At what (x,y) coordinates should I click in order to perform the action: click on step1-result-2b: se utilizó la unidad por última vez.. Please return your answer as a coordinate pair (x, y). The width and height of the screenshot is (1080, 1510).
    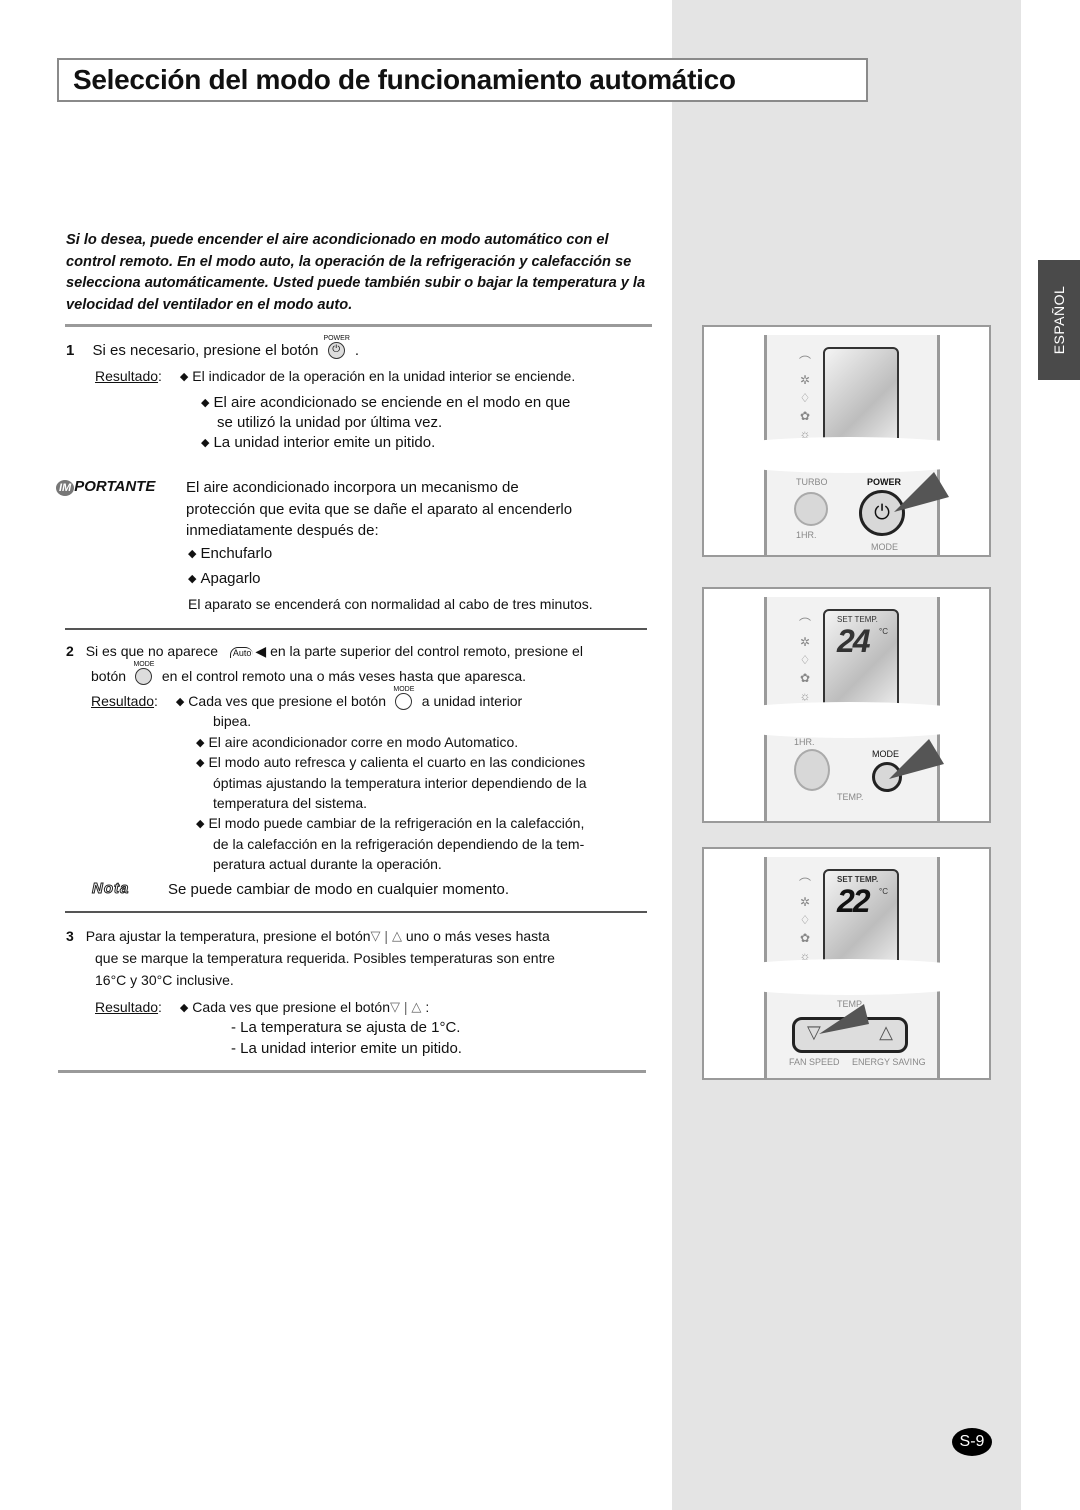
    Looking at the image, I should click on (330, 422).